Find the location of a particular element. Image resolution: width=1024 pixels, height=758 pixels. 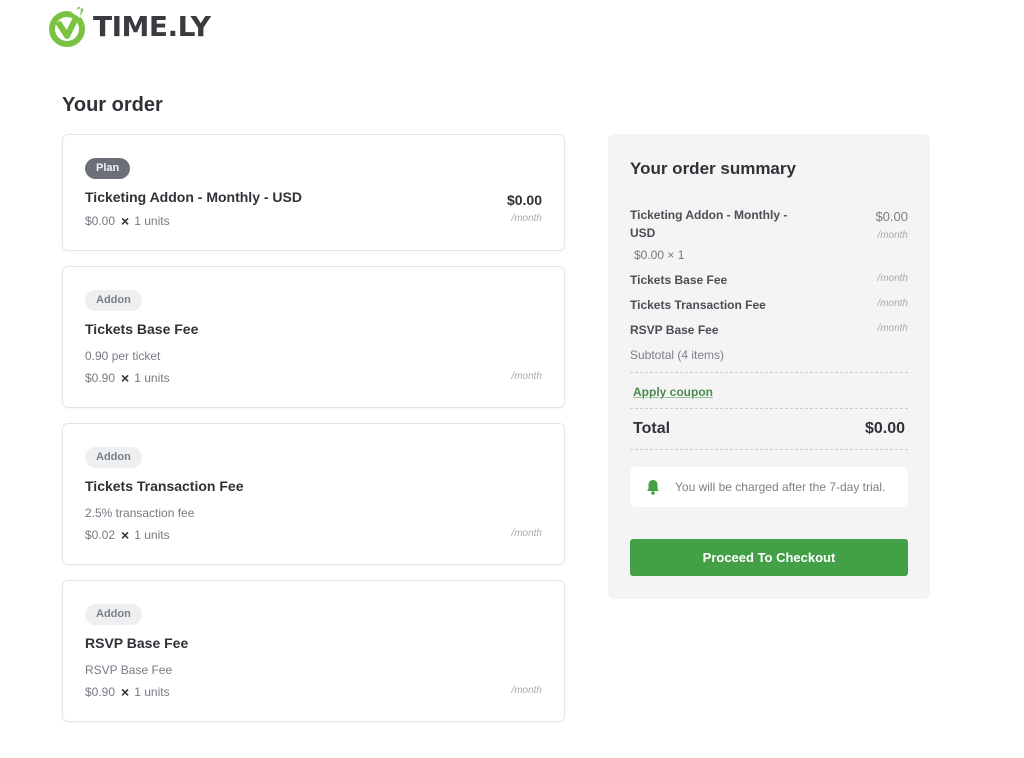

summary-line-price: $0.00 is located at coordinates (891, 216).